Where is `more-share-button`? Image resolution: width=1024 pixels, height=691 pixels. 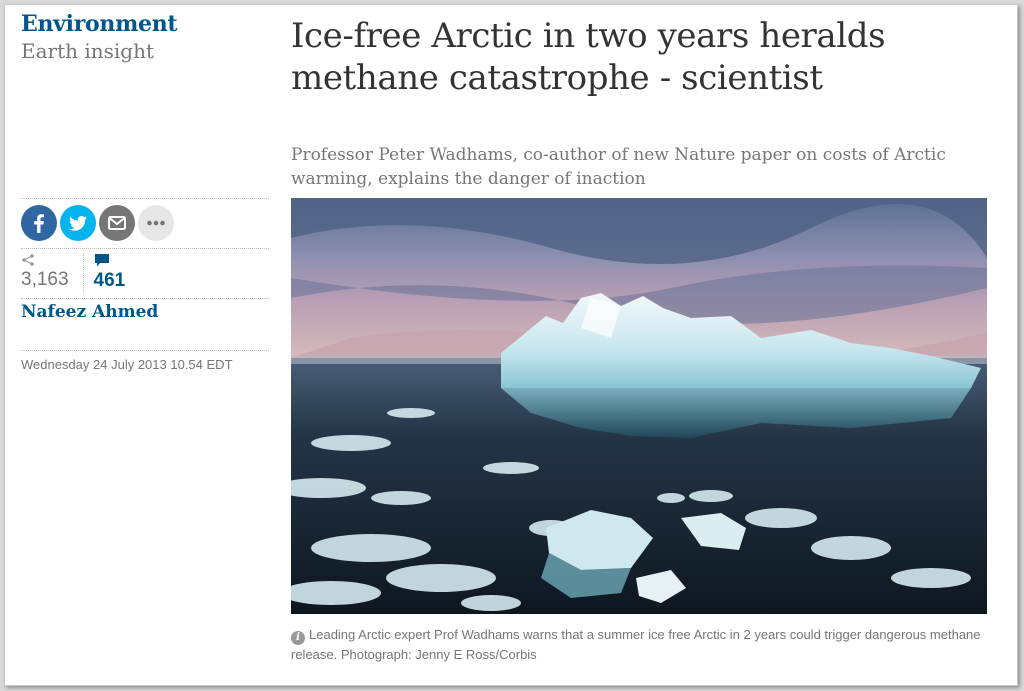 more-share-button is located at coordinates (156, 223).